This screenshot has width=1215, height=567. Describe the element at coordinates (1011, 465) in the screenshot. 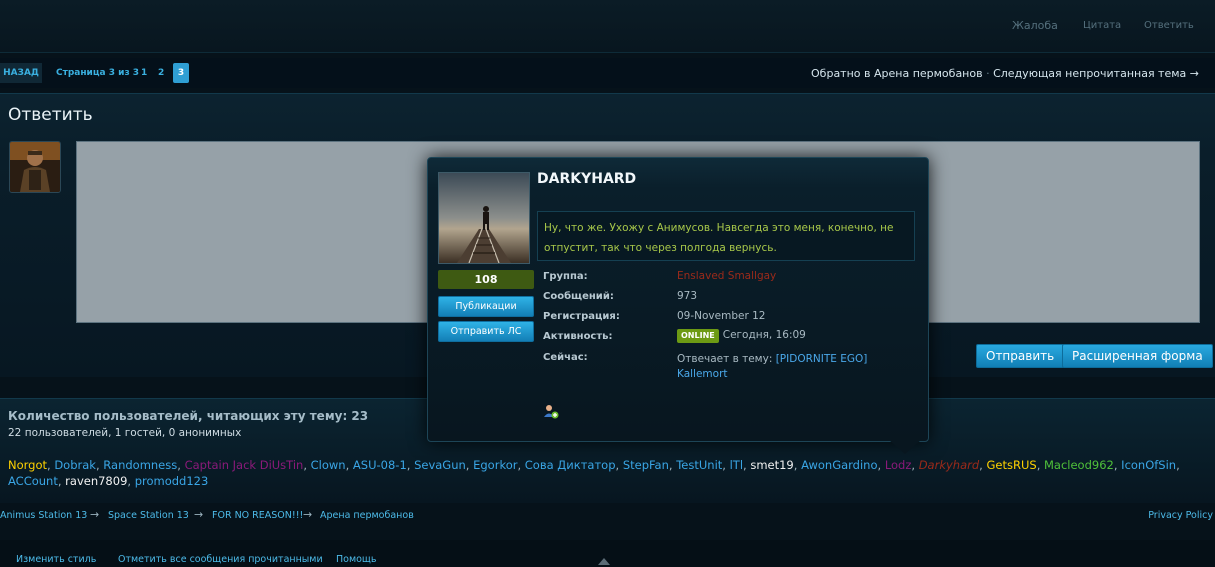

I see `reader-user-link: GetsRUS` at that location.